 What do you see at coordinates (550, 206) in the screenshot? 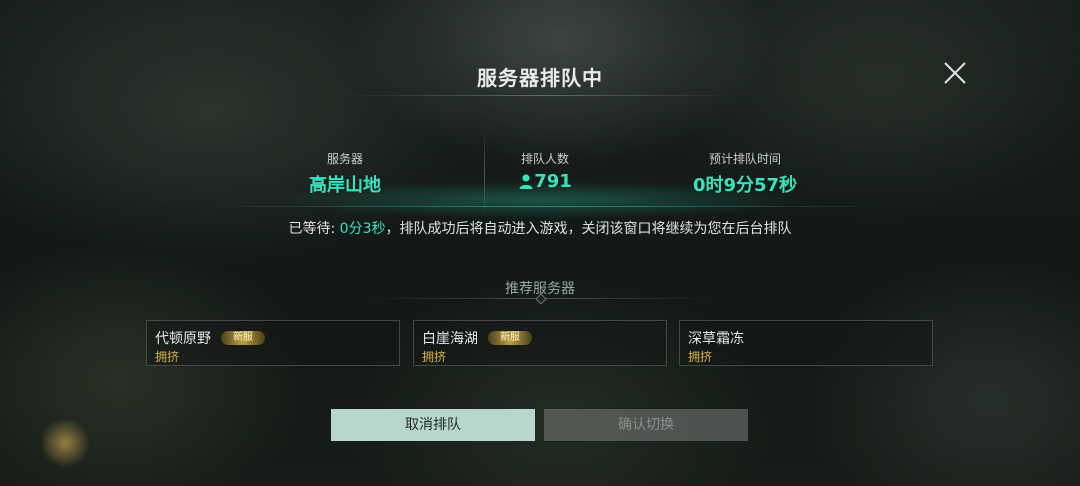
I see `stats-divider` at bounding box center [550, 206].